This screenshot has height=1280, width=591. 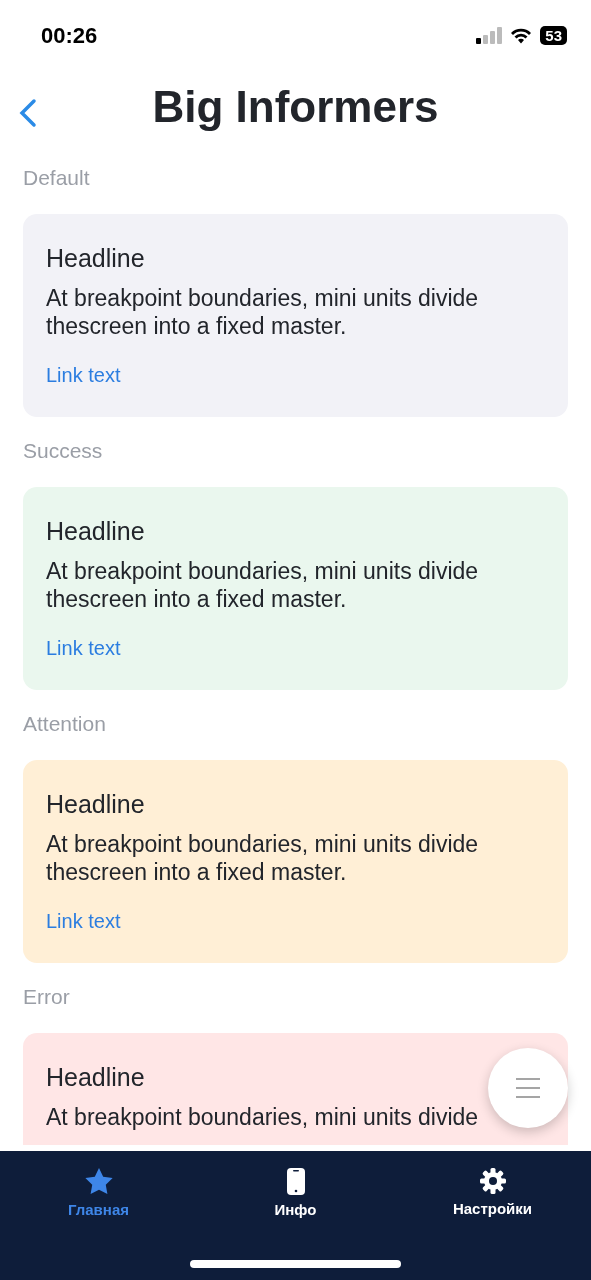 What do you see at coordinates (57, 178) in the screenshot?
I see `section-label: Default` at bounding box center [57, 178].